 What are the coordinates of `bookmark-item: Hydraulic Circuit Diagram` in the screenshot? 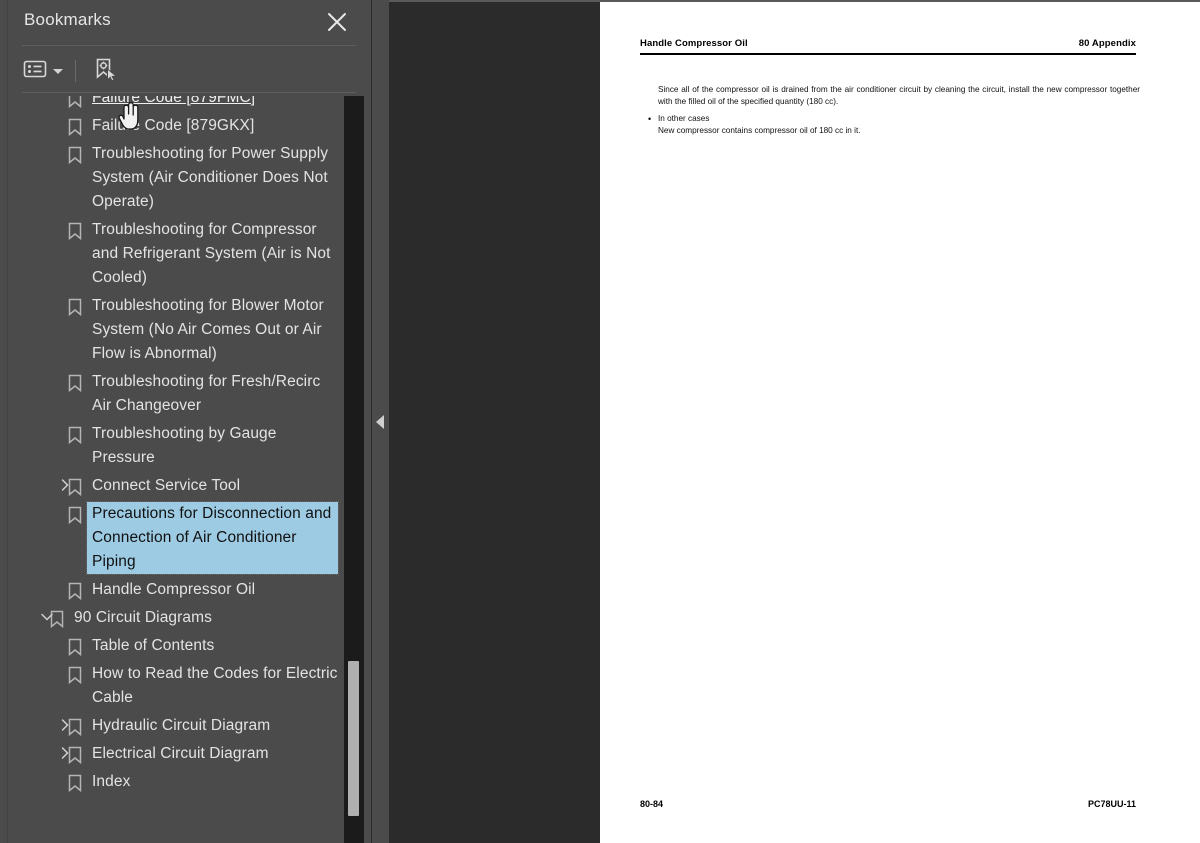 It's located at (173, 726).